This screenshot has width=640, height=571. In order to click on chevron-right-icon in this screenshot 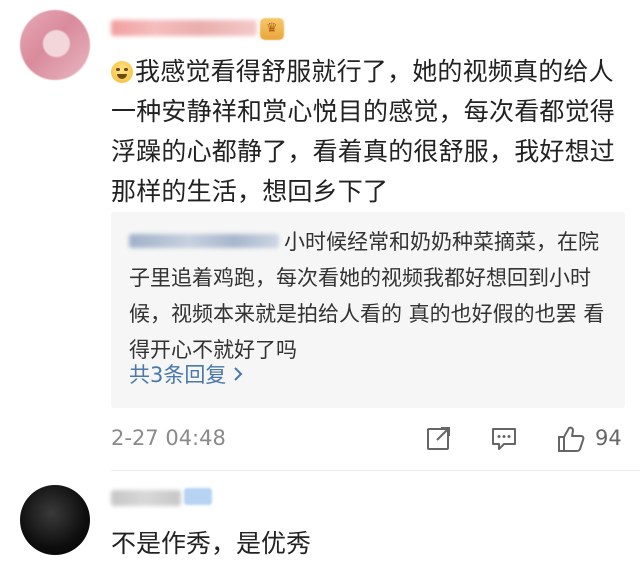, I will do `click(238, 375)`.